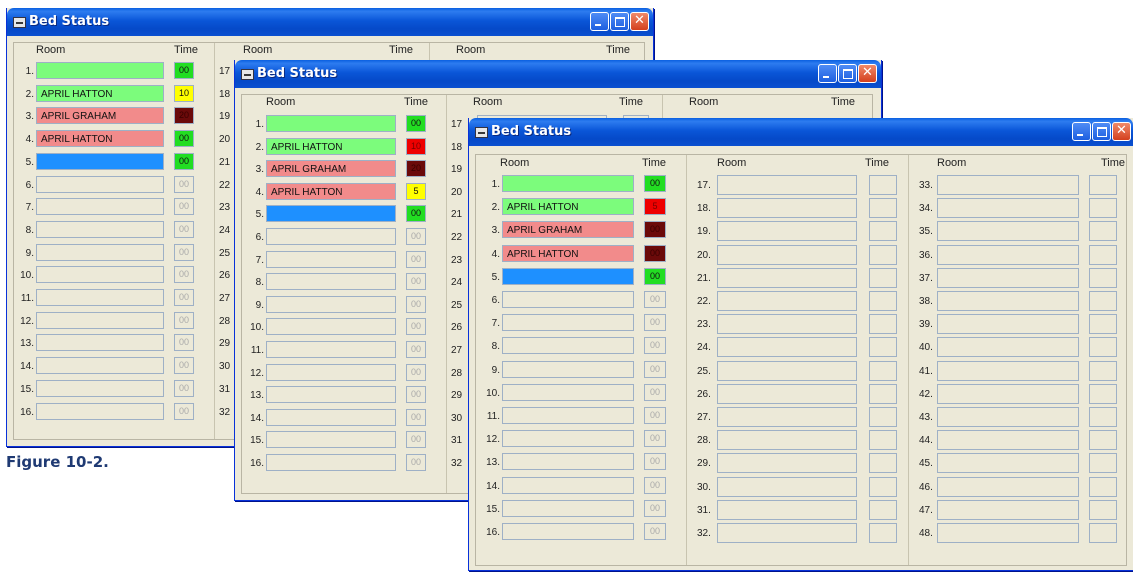  I want to click on patient-name-field: APRIL GRAHAM, so click(100, 116).